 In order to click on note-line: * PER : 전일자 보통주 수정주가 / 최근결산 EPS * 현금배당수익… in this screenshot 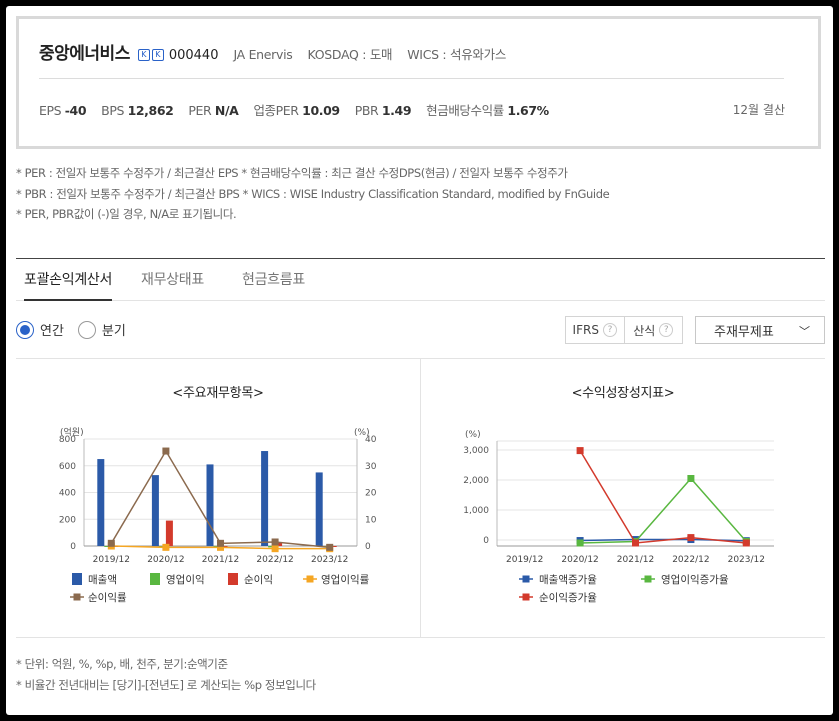, I will do `click(292, 173)`.